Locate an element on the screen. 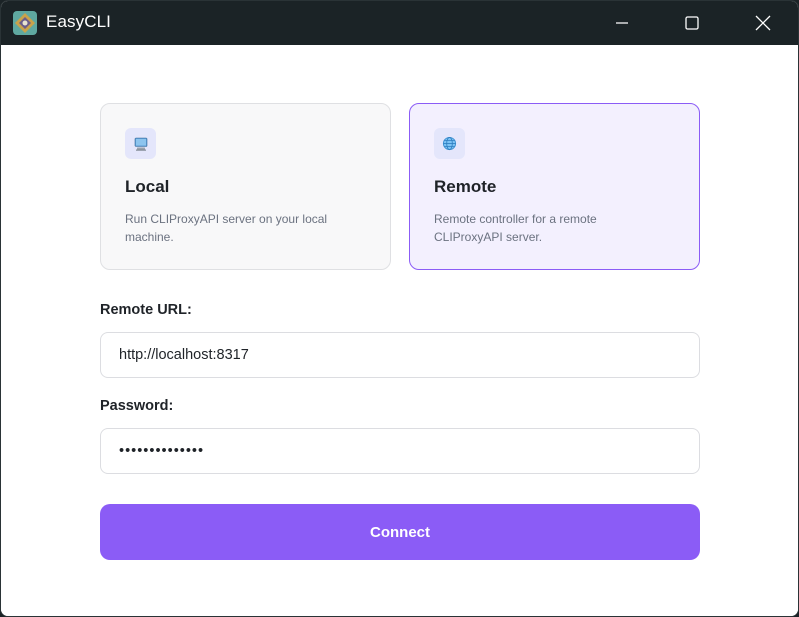  maximize-icon is located at coordinates (692, 23).